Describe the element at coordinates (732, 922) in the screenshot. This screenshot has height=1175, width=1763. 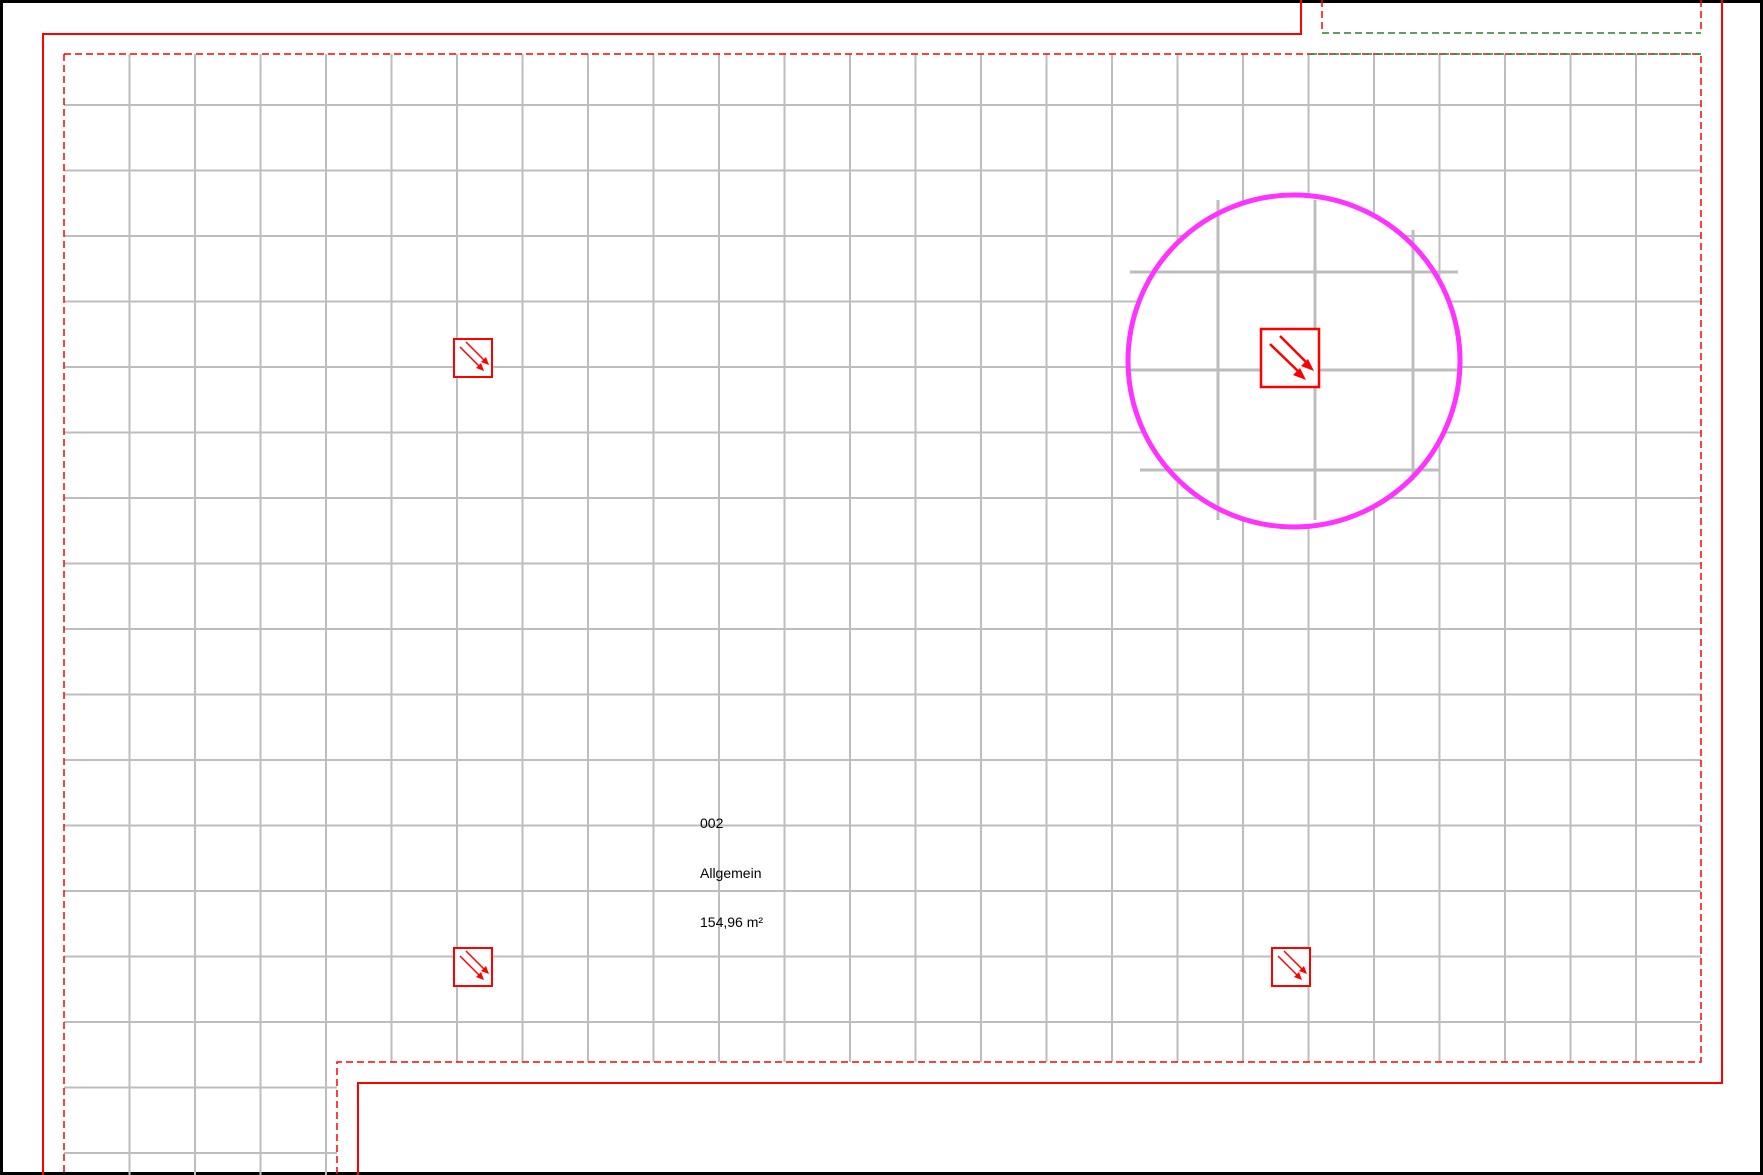
I see `room-area: 154,96 m²` at that location.